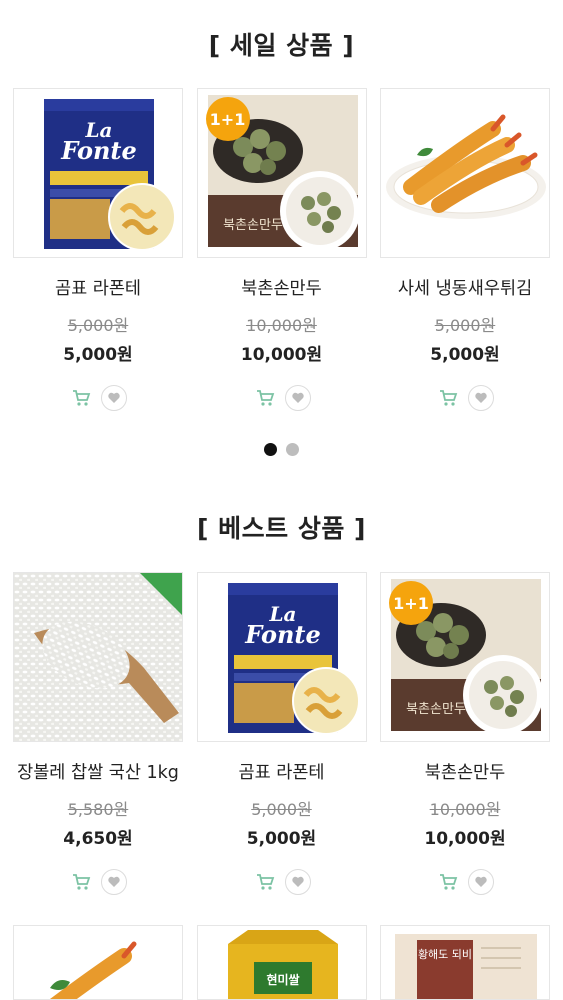 The width and height of the screenshot is (563, 1000). What do you see at coordinates (98, 771) in the screenshot?
I see `product-name: 장볼레 찹쌀 국산 1kg` at bounding box center [98, 771].